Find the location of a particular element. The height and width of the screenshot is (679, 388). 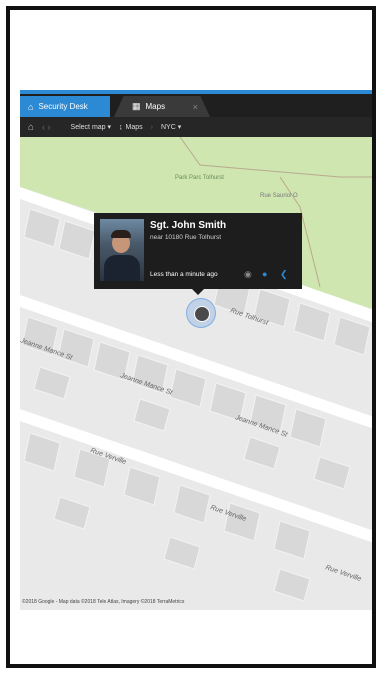

share-icon: ❮ is located at coordinates (284, 274).